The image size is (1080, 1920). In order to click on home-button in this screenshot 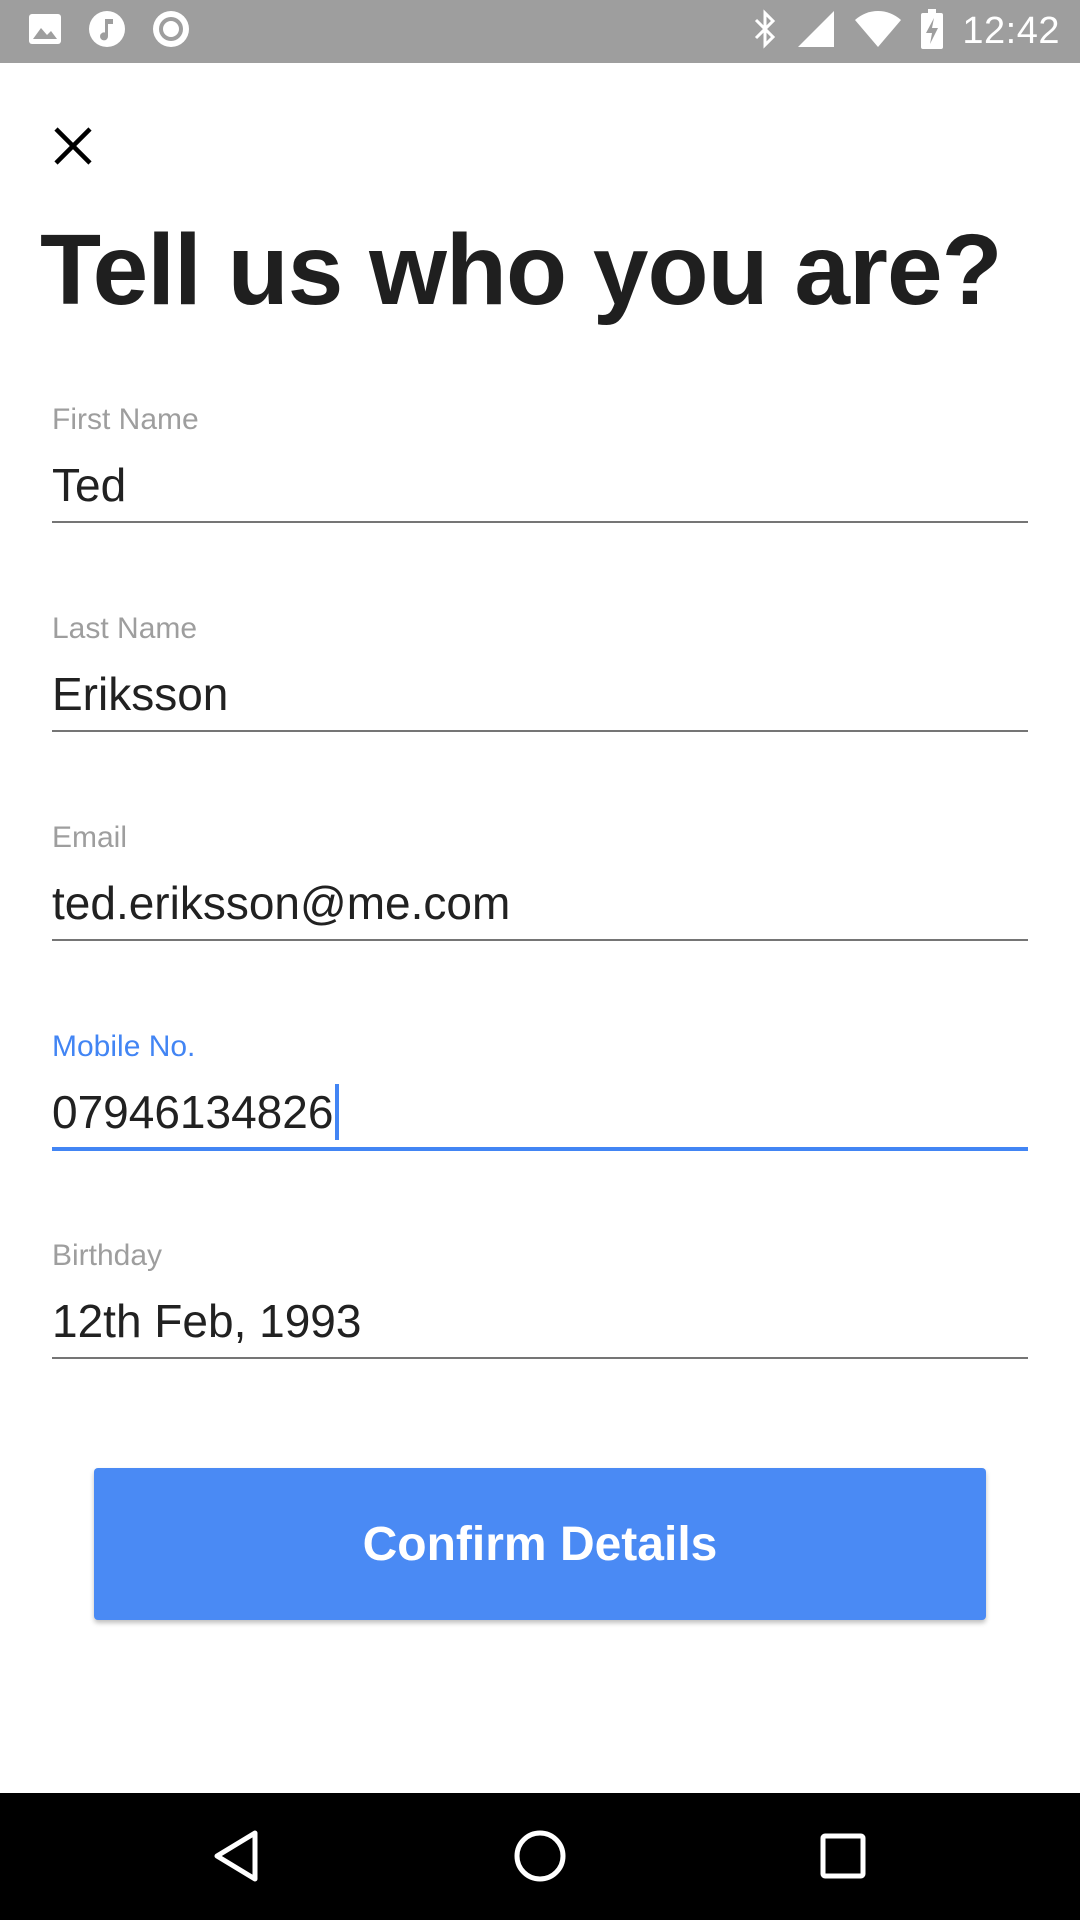, I will do `click(540, 1856)`.